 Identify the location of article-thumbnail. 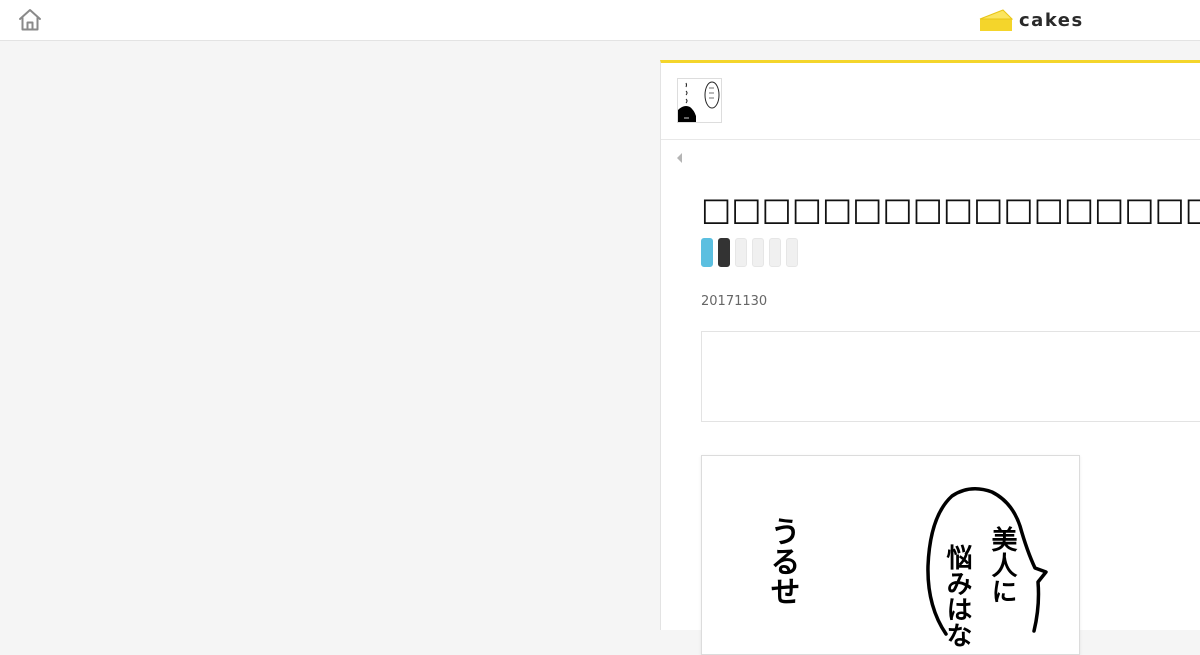
(699, 100).